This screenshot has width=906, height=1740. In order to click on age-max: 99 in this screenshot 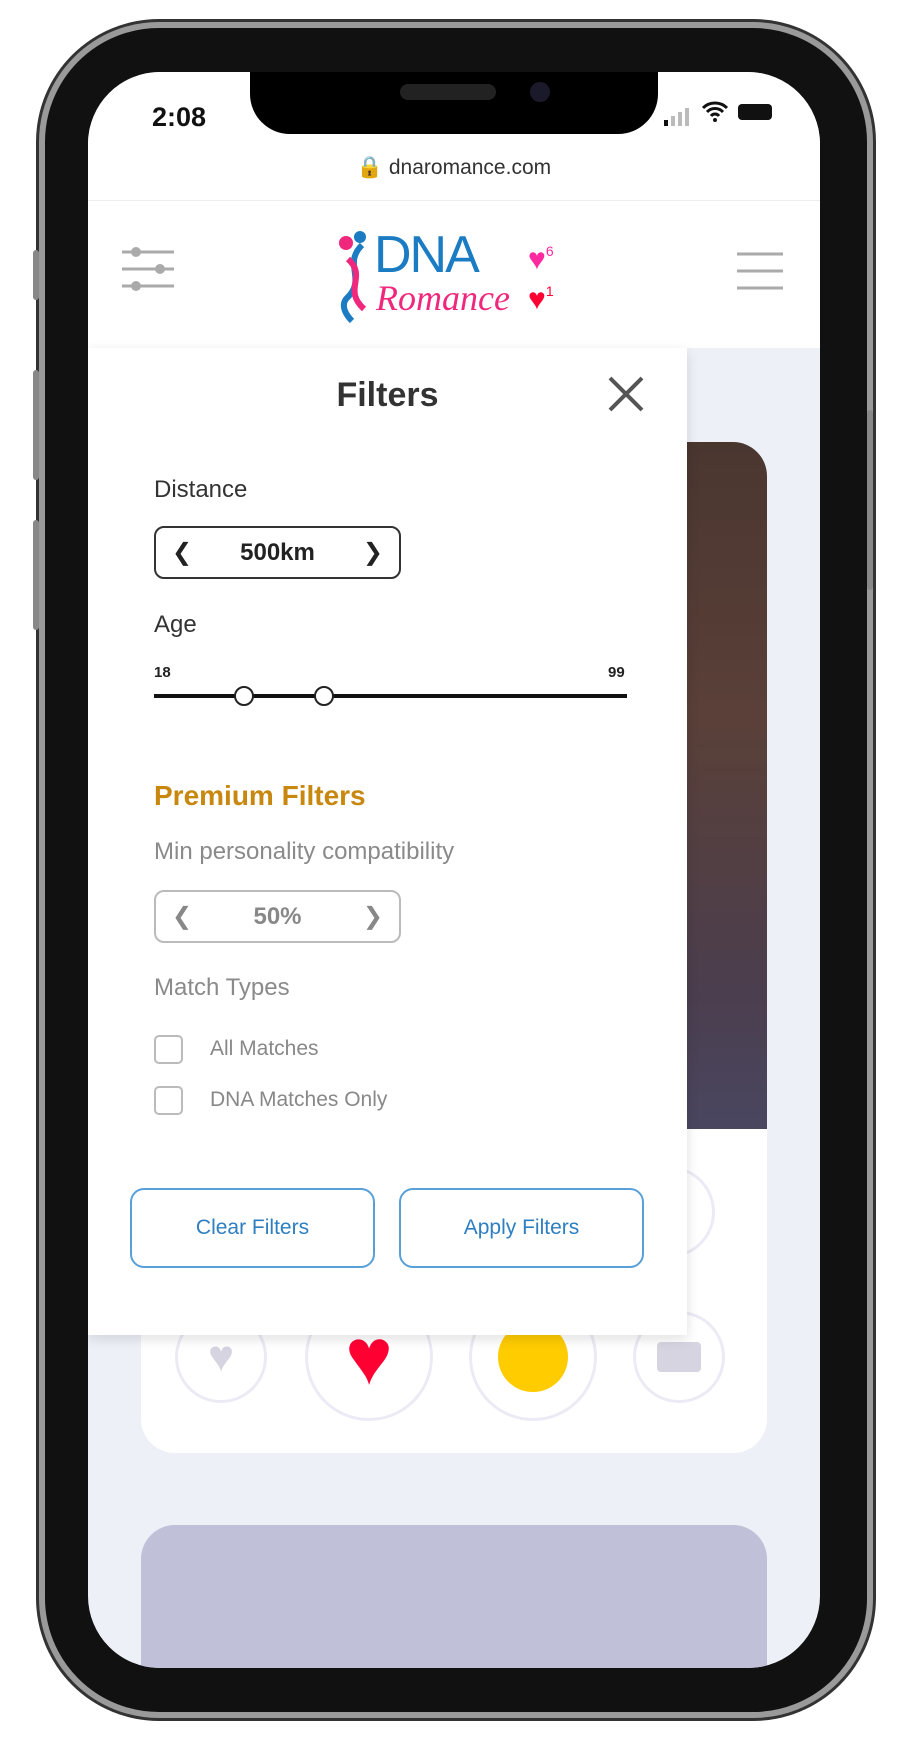, I will do `click(616, 672)`.